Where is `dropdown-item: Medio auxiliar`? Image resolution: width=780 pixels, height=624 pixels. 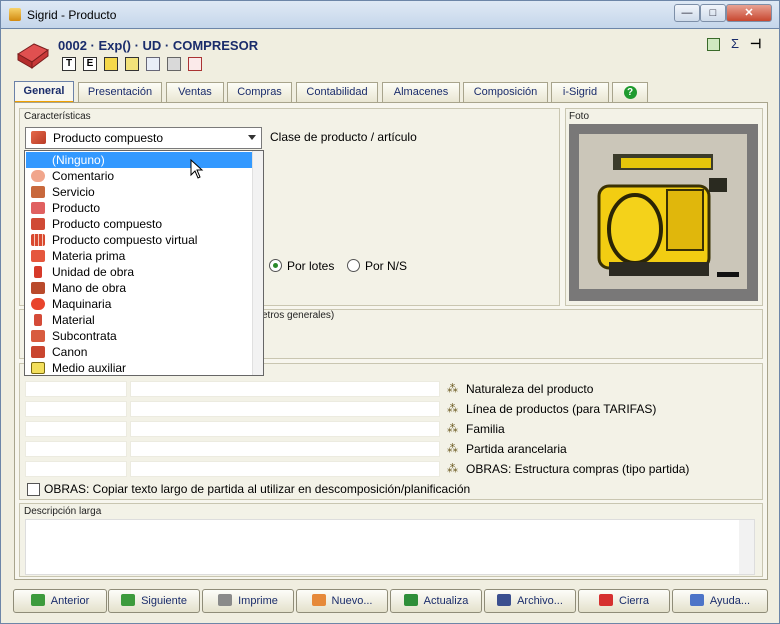
dropdown-item: Medio auxiliar is located at coordinates (139, 368).